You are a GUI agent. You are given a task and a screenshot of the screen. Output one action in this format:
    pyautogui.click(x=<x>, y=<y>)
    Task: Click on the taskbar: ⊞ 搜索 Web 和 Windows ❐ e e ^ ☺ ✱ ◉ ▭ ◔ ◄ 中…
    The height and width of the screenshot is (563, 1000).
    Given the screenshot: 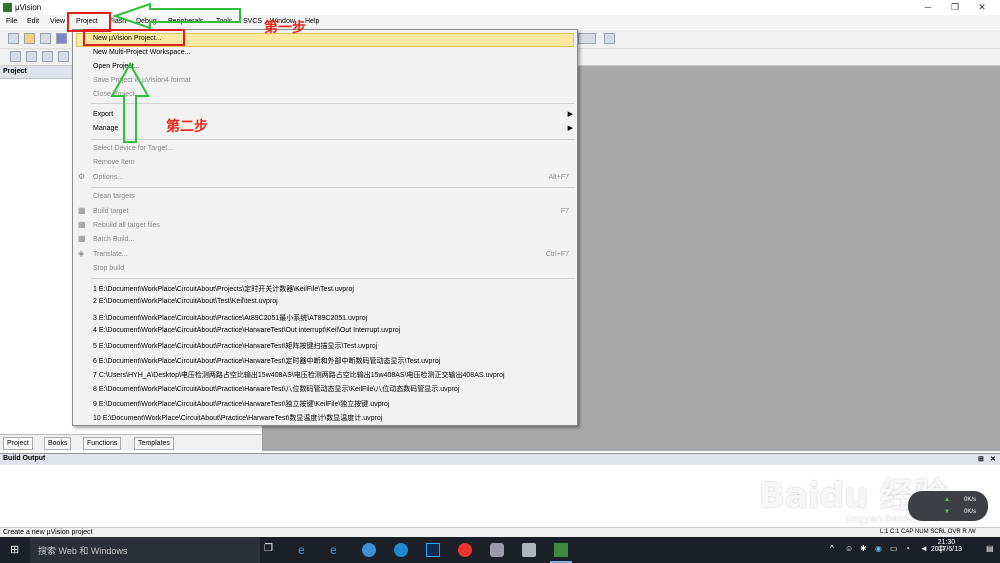 What is the action you would take?
    pyautogui.click(x=500, y=550)
    